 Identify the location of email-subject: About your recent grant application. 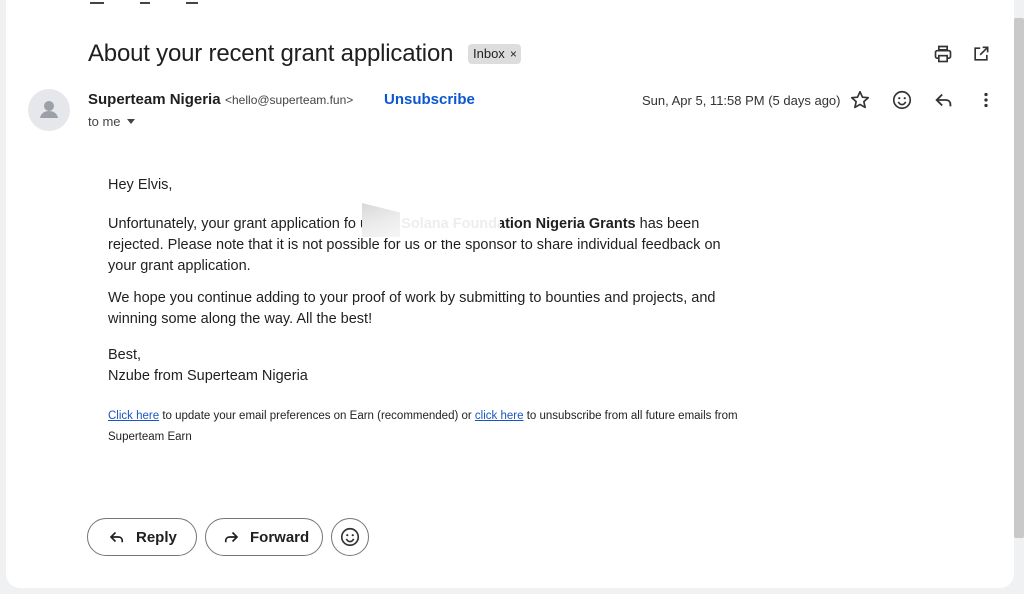
(271, 53).